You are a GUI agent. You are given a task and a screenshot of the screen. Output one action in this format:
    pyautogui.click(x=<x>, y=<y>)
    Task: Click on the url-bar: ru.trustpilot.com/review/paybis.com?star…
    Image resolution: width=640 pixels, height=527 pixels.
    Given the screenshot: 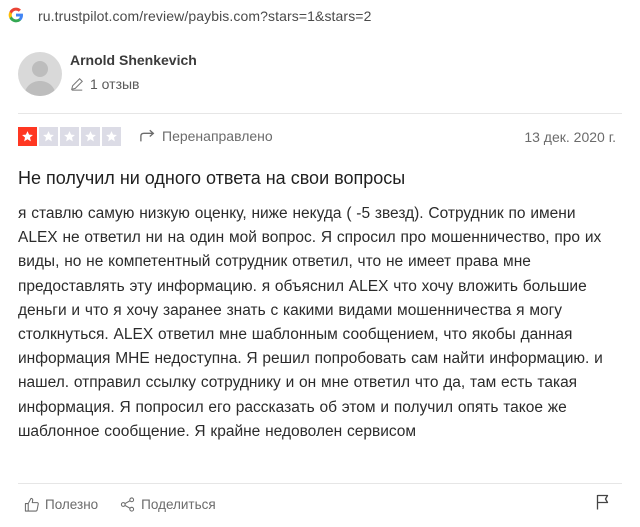 What is the action you would take?
    pyautogui.click(x=320, y=16)
    